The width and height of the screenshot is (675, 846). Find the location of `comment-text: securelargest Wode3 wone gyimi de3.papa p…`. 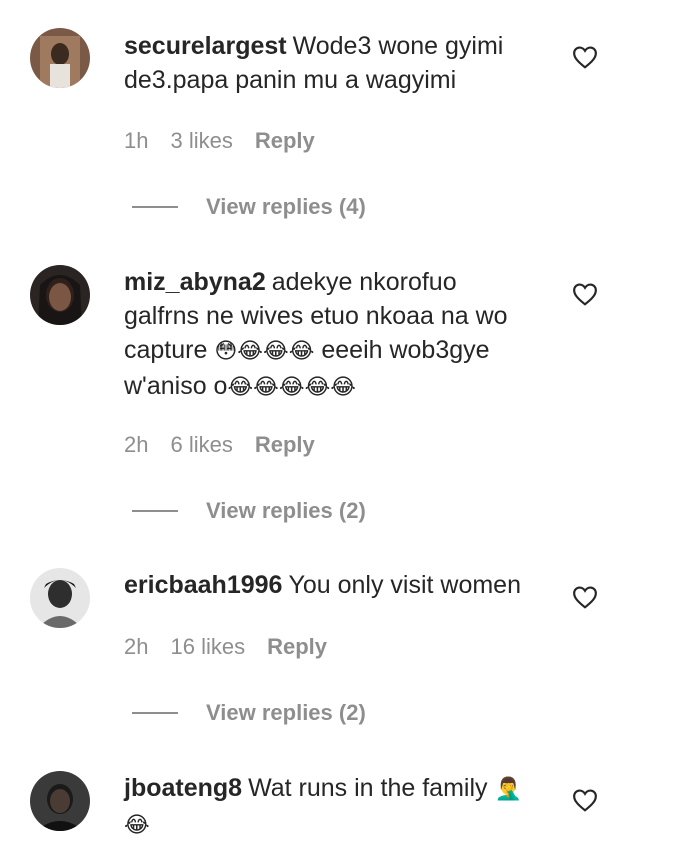

comment-text: securelargest Wode3 wone gyimi de3.papa p… is located at coordinates (334, 63).